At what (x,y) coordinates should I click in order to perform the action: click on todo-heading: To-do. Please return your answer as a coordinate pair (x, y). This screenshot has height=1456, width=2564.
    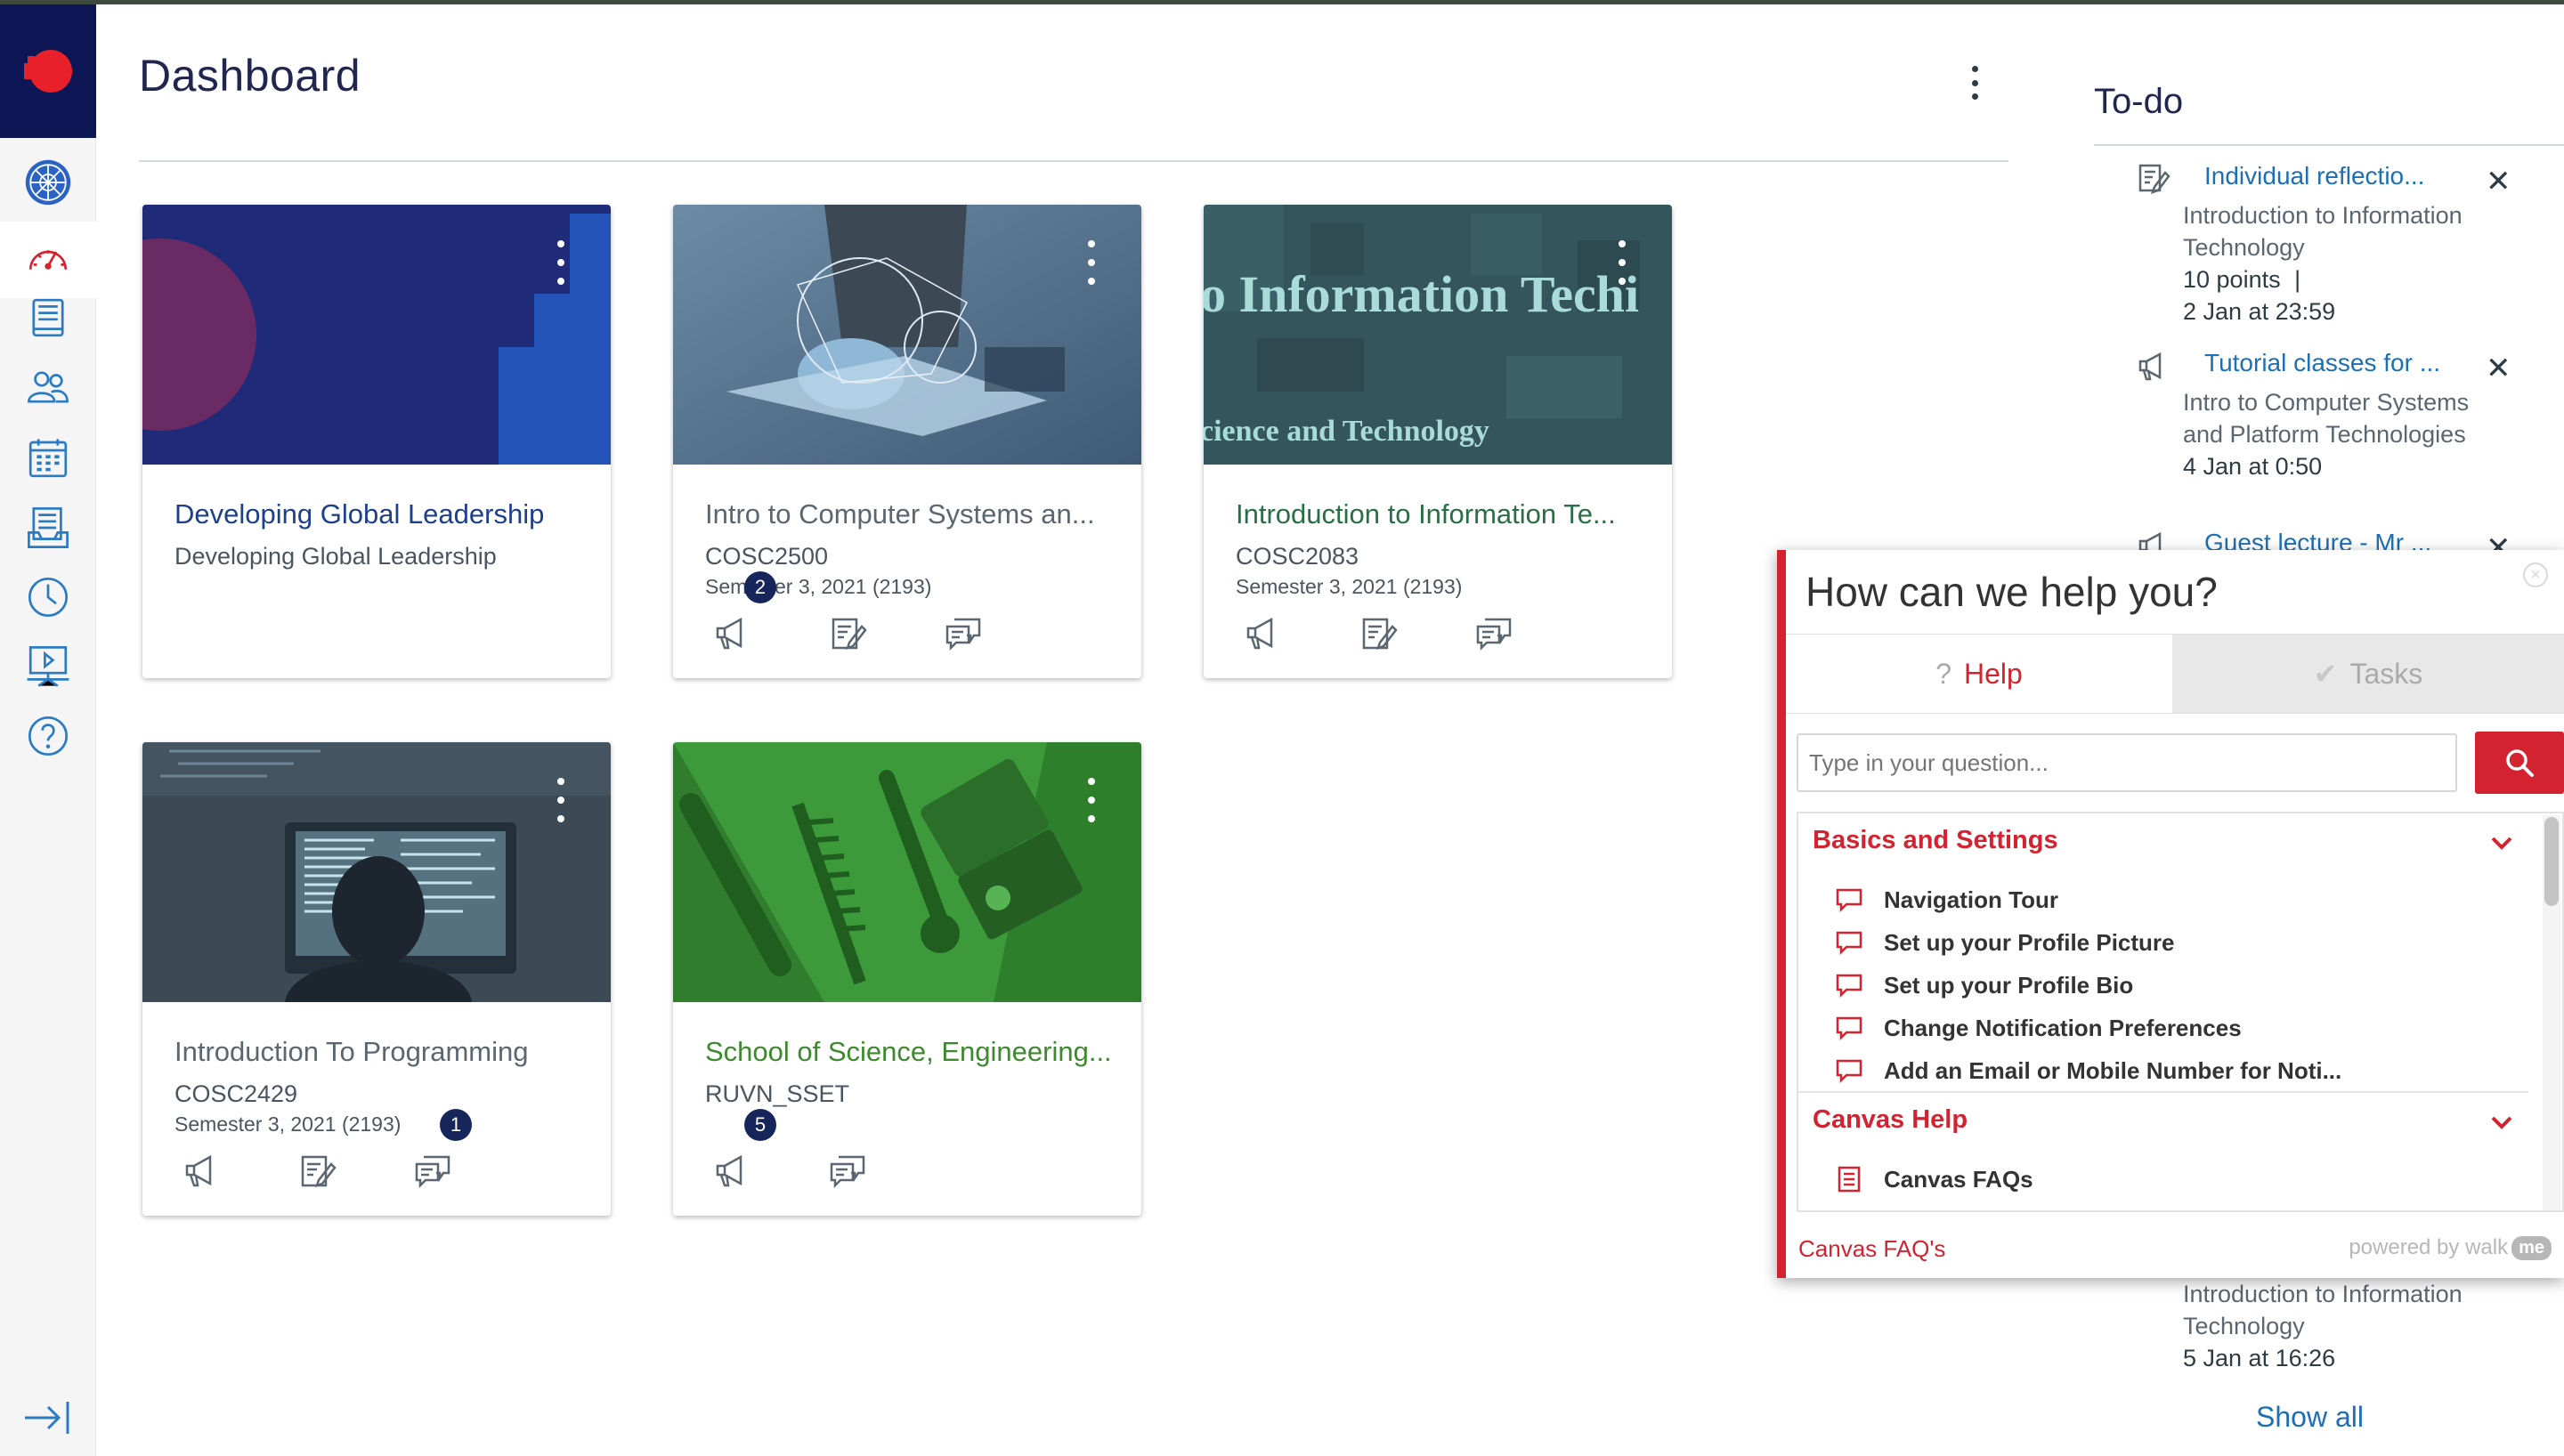
    Looking at the image, I should click on (2139, 101).